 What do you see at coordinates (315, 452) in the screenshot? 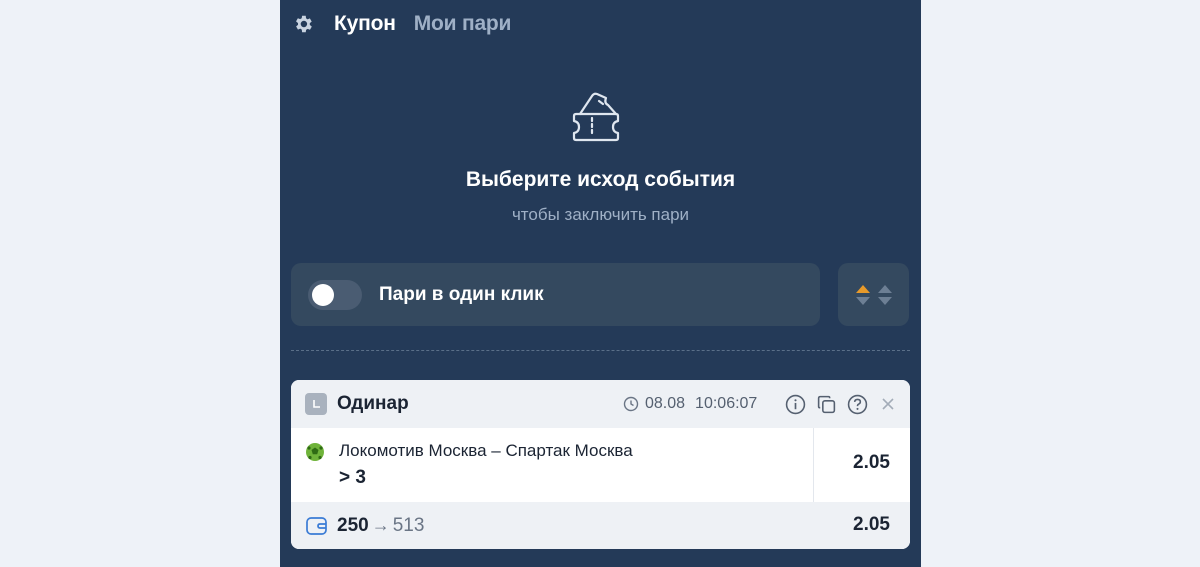
I see `football-icon` at bounding box center [315, 452].